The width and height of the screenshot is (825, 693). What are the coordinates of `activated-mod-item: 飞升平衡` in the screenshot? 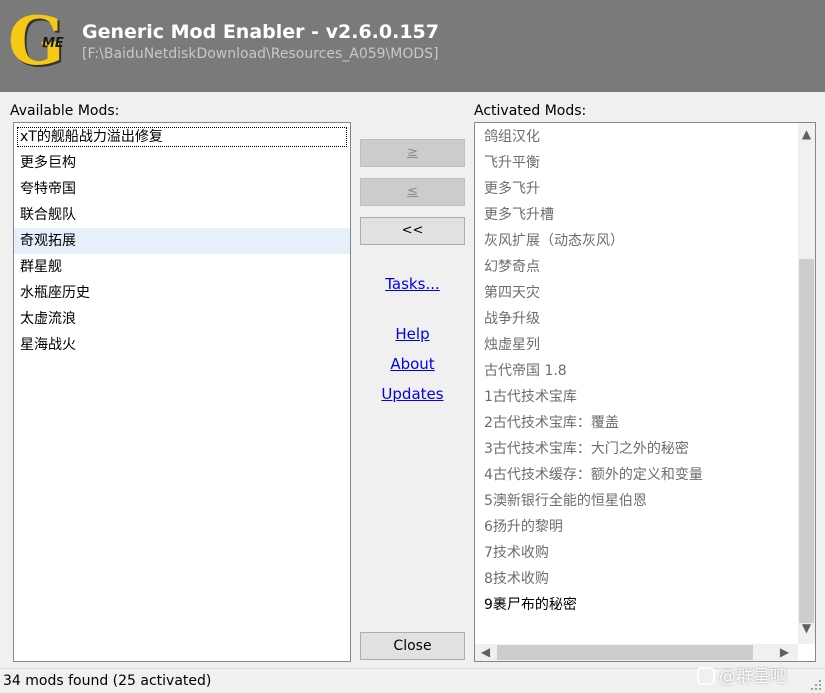 It's located at (636, 163).